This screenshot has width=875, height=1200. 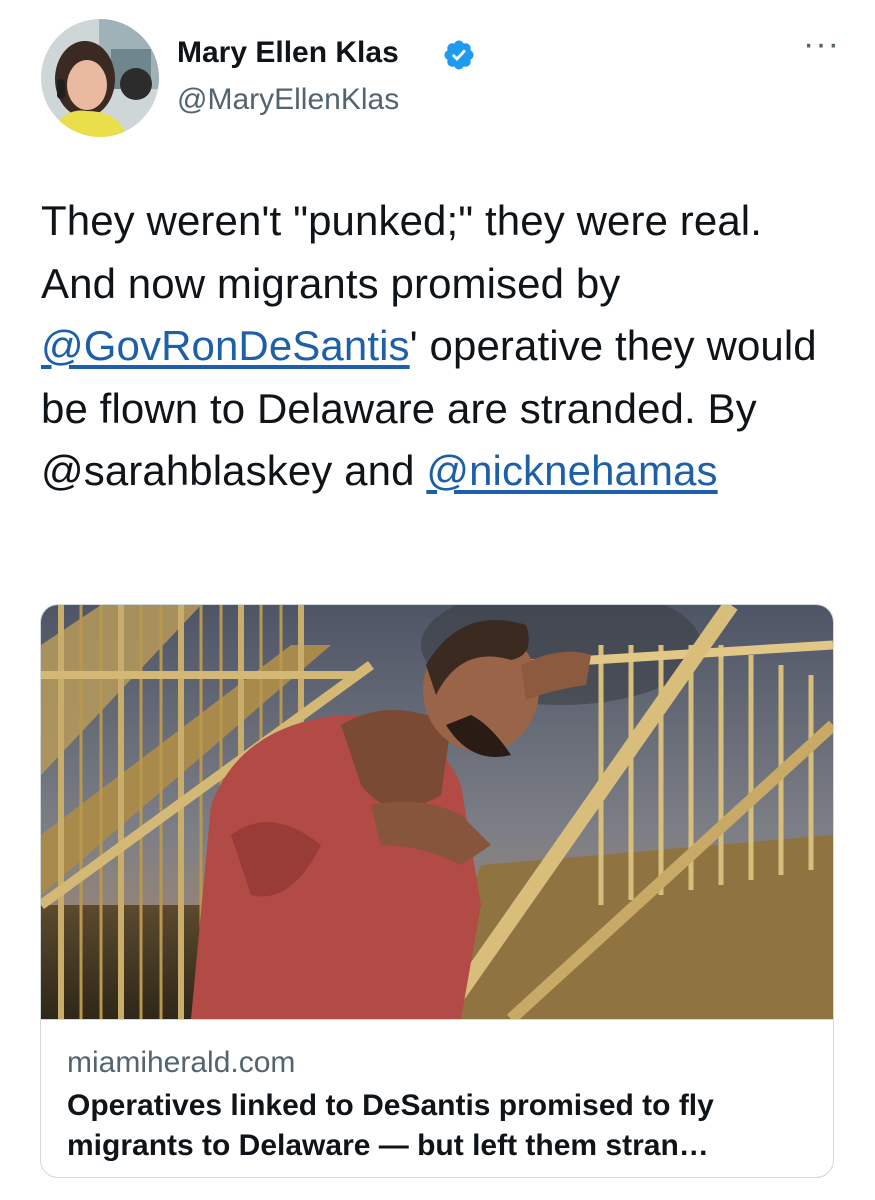 I want to click on verified-badge-icon, so click(x=459, y=55).